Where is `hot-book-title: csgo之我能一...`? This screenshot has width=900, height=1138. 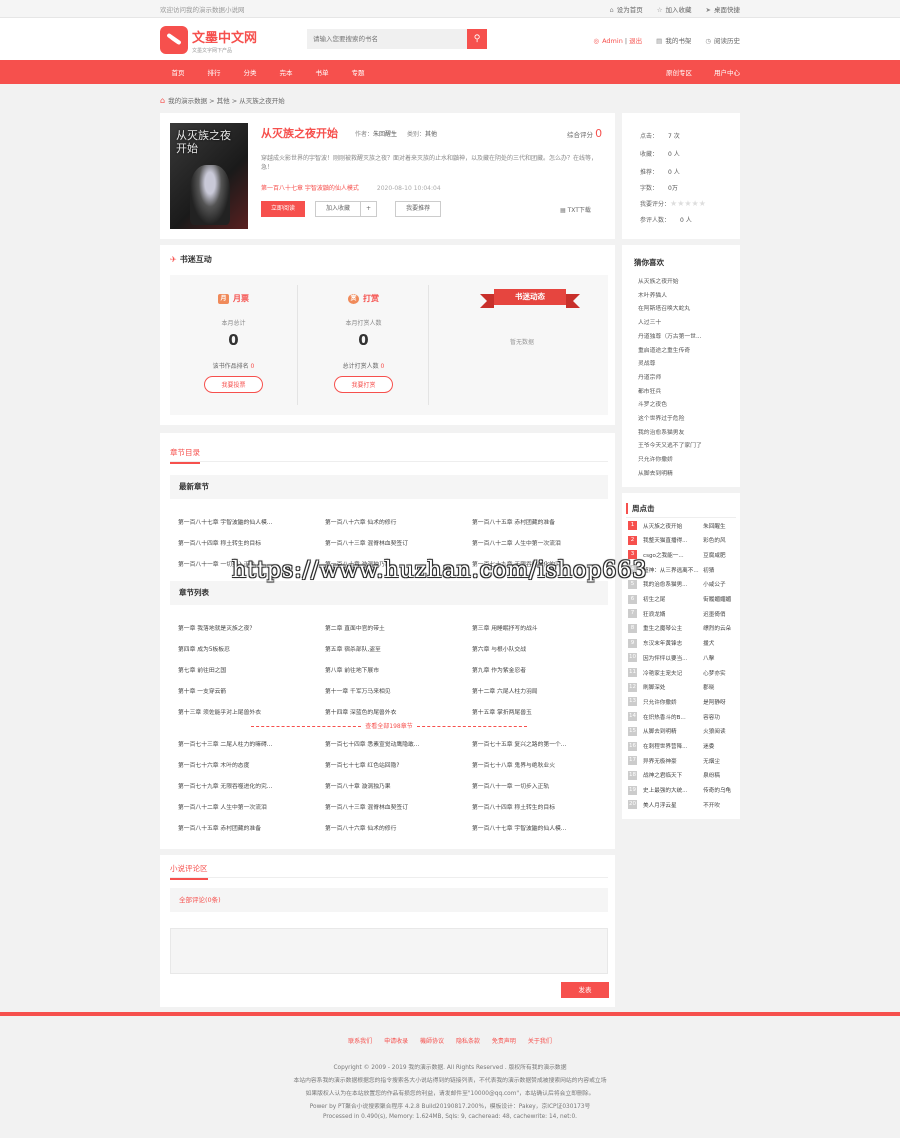
hot-book-title: csgo之我能一... is located at coordinates (671, 555).